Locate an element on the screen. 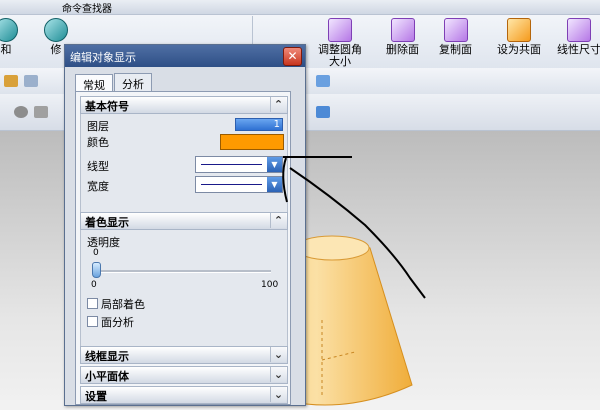 Image resolution: width=600 pixels, height=410 pixels. ribbon-item-resize-blend: 调整圆角 大小 is located at coordinates (340, 43).